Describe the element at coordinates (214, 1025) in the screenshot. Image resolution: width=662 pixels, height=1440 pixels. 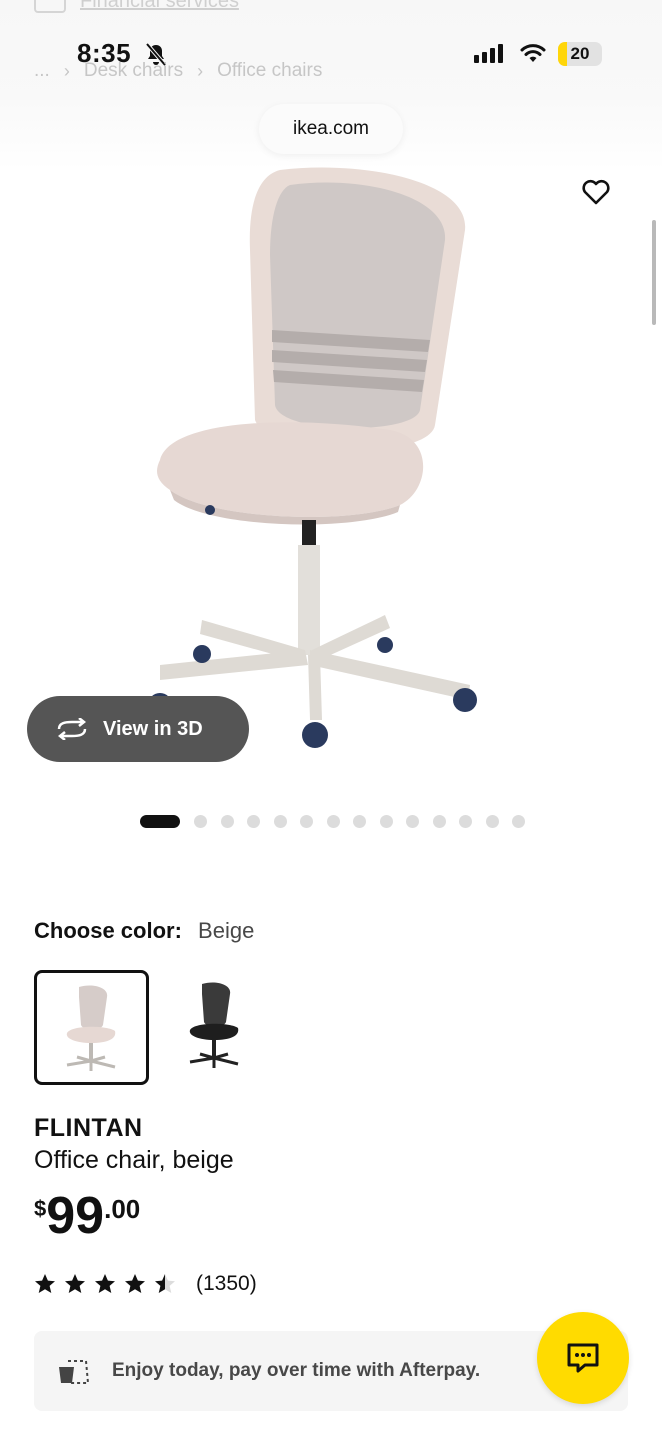
I see `black-chair-thumbnail` at that location.